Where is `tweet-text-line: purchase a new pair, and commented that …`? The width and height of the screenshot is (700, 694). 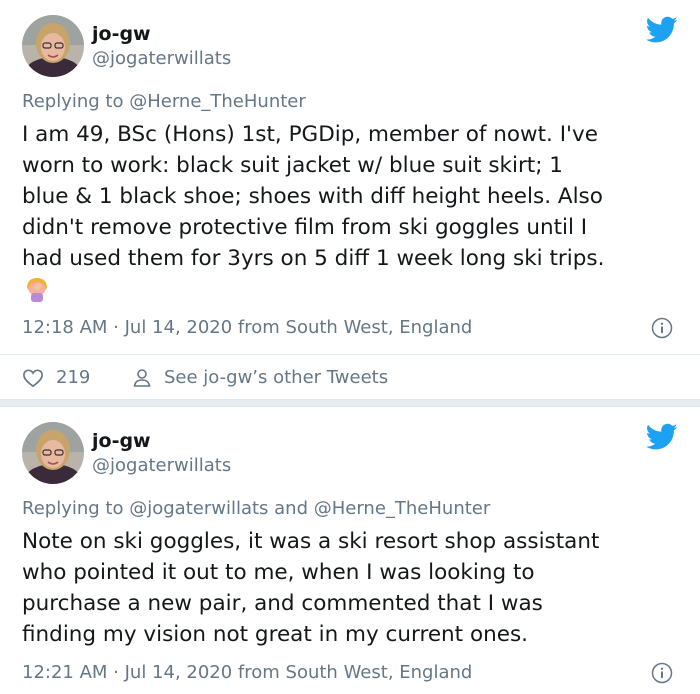
tweet-text-line: purchase a new pair, and commented that … is located at coordinates (282, 603).